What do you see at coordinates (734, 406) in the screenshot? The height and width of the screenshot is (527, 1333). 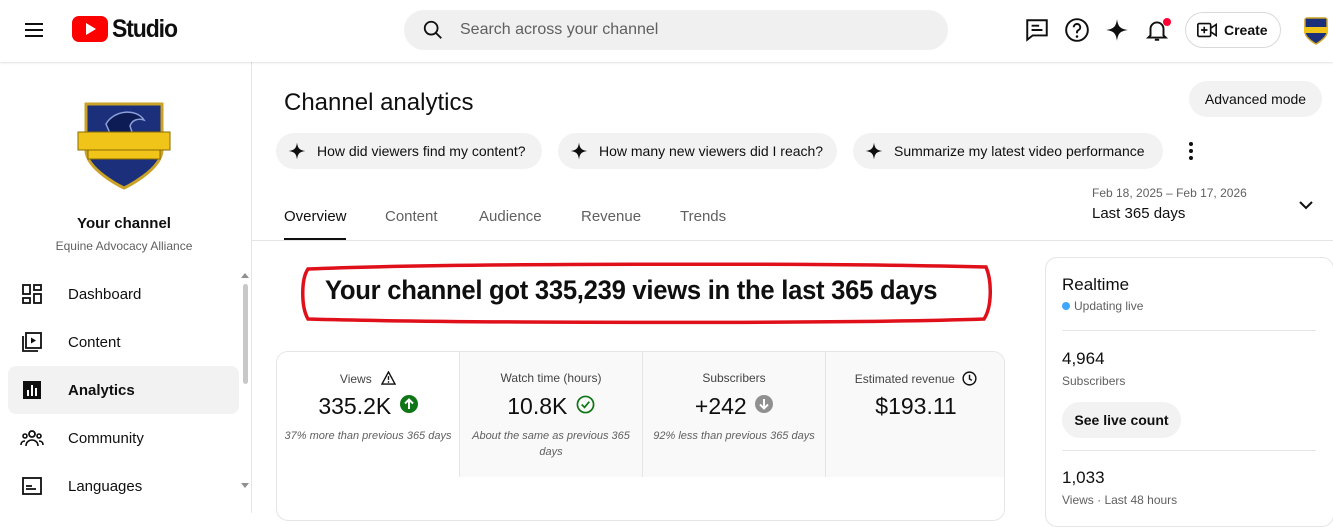 I see `metric-value: +242` at bounding box center [734, 406].